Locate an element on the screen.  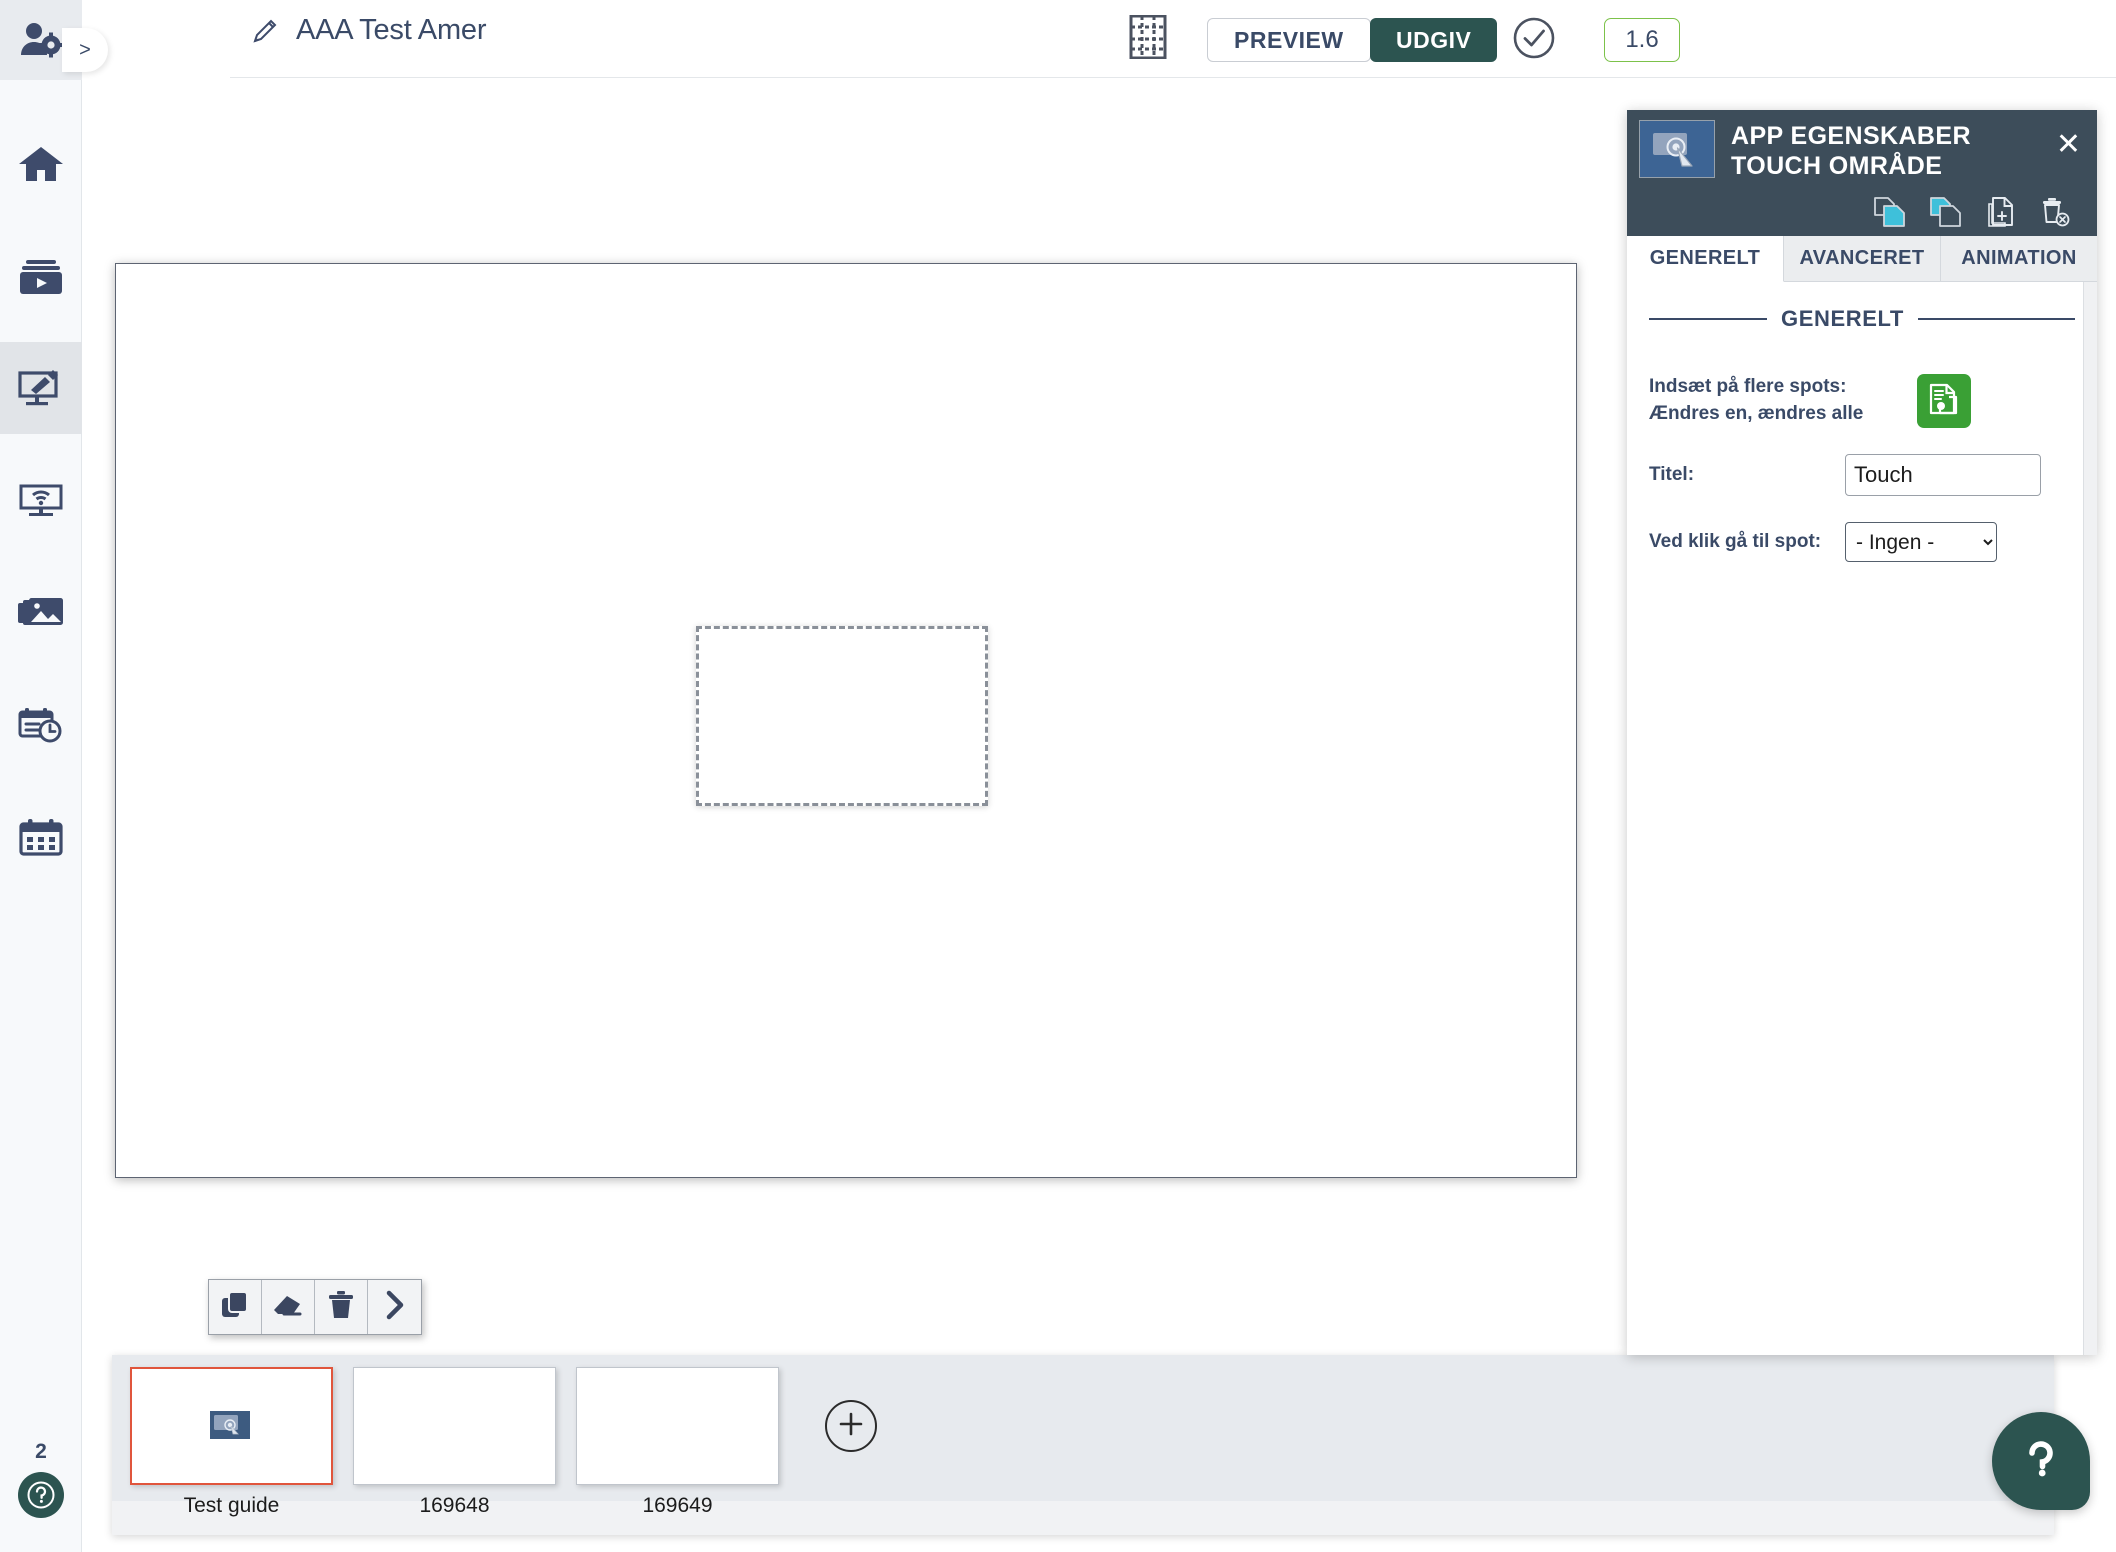
list-item: 169648 is located at coordinates (454, 1442).